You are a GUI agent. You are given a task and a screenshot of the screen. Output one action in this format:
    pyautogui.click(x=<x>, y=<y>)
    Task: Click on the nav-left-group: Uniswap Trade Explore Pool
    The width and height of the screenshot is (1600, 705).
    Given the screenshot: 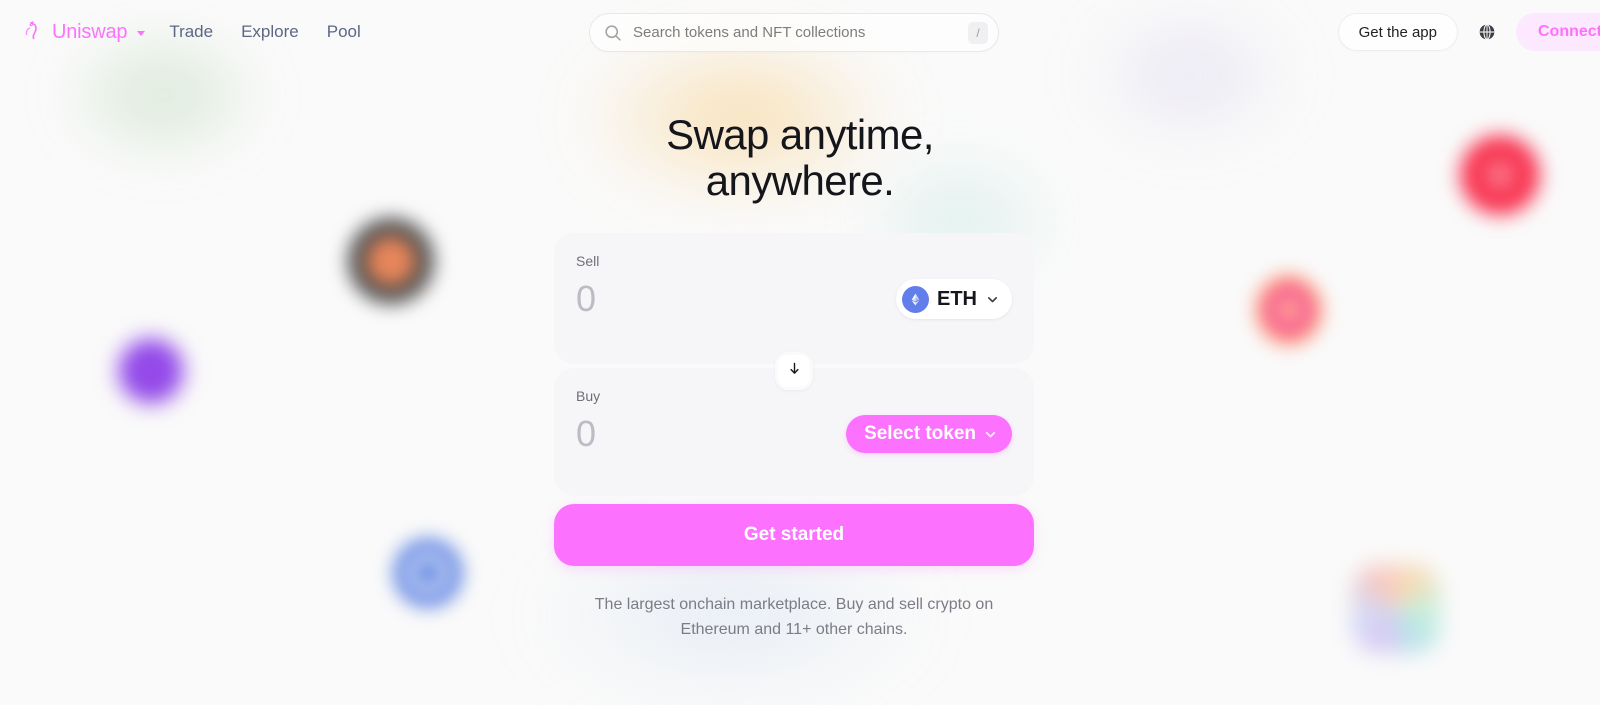 What is the action you would take?
    pyautogui.click(x=187, y=32)
    